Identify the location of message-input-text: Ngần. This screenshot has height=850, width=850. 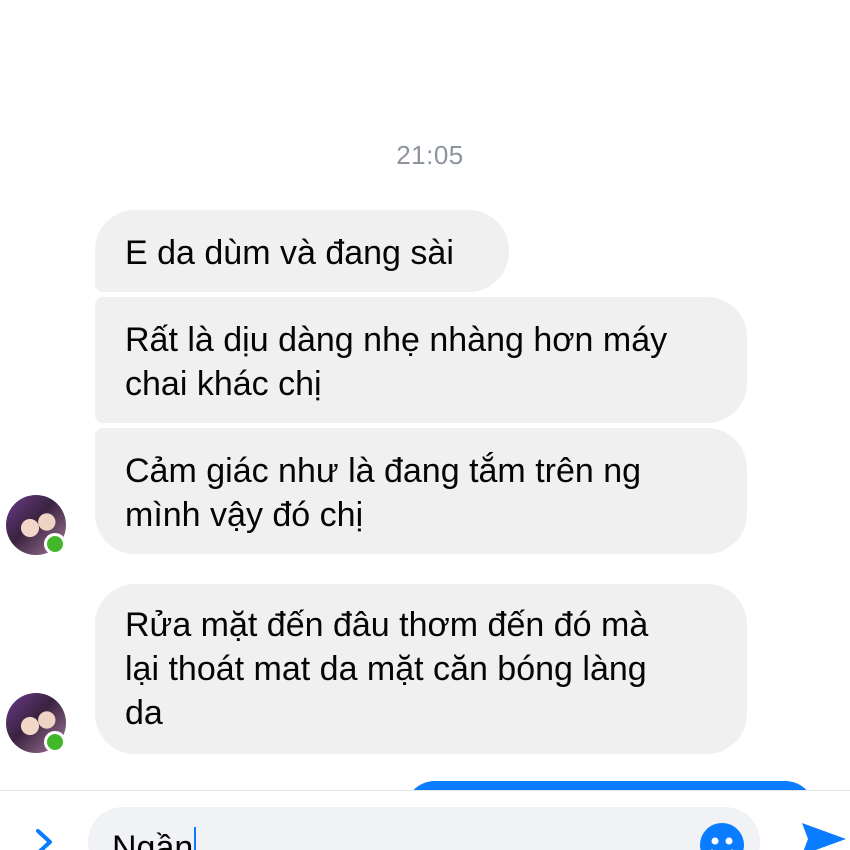
(154, 838).